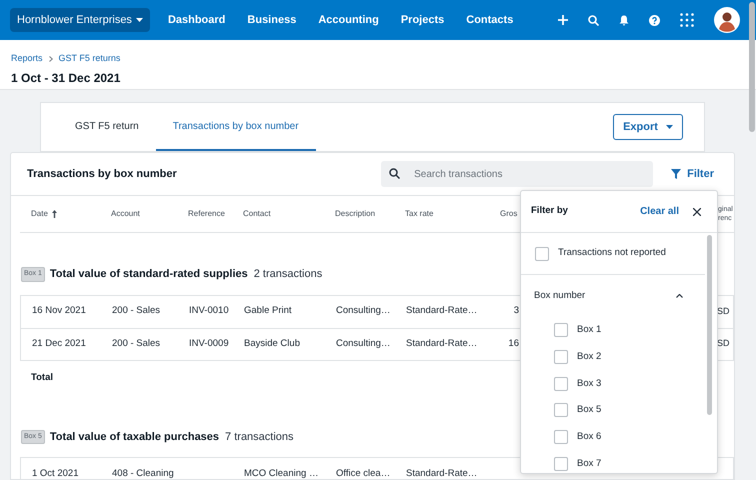 This screenshot has height=480, width=756. I want to click on page-scrollbar, so click(752, 67).